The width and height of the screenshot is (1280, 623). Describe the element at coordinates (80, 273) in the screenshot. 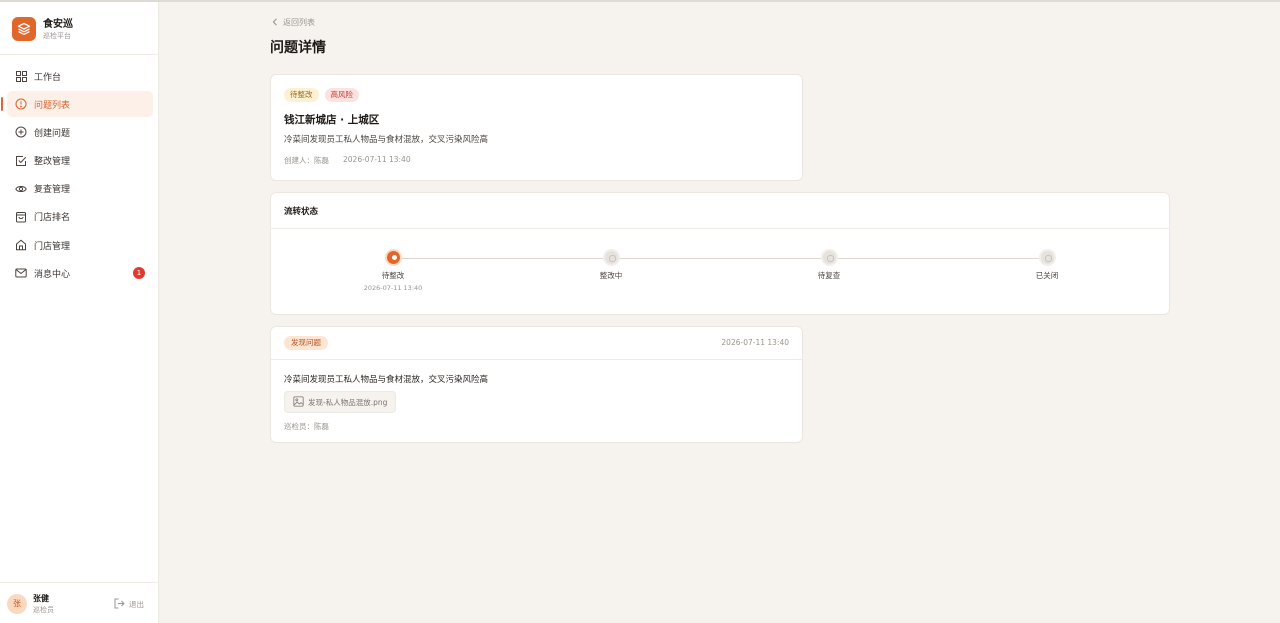

I see `sidebar-item-messages: 消息中心 1` at that location.